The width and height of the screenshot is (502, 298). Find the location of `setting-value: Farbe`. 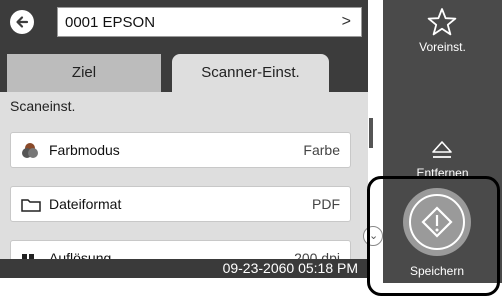

setting-value: Farbe is located at coordinates (321, 150).